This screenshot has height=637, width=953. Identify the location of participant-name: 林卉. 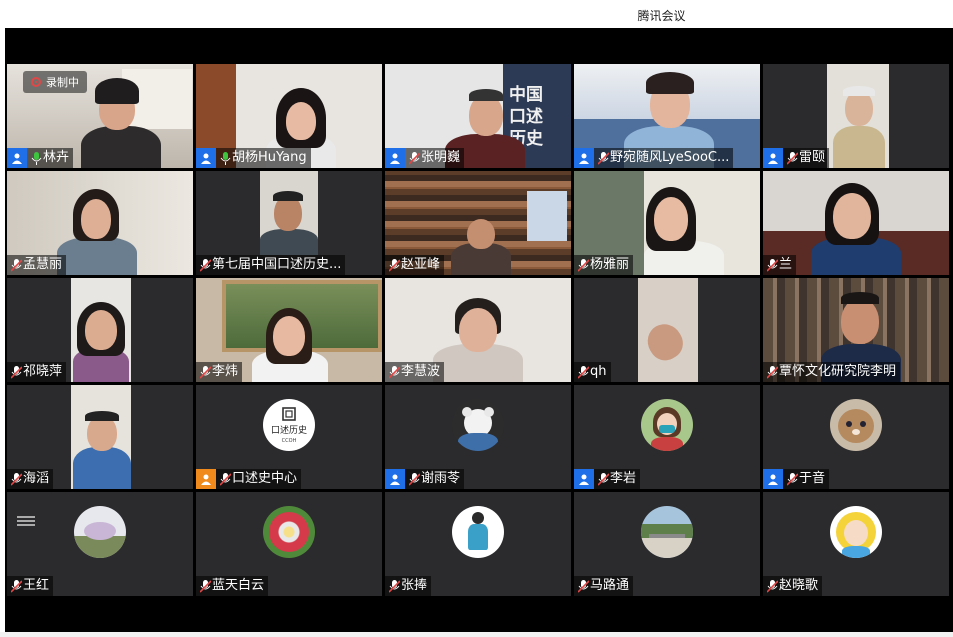
(56, 157).